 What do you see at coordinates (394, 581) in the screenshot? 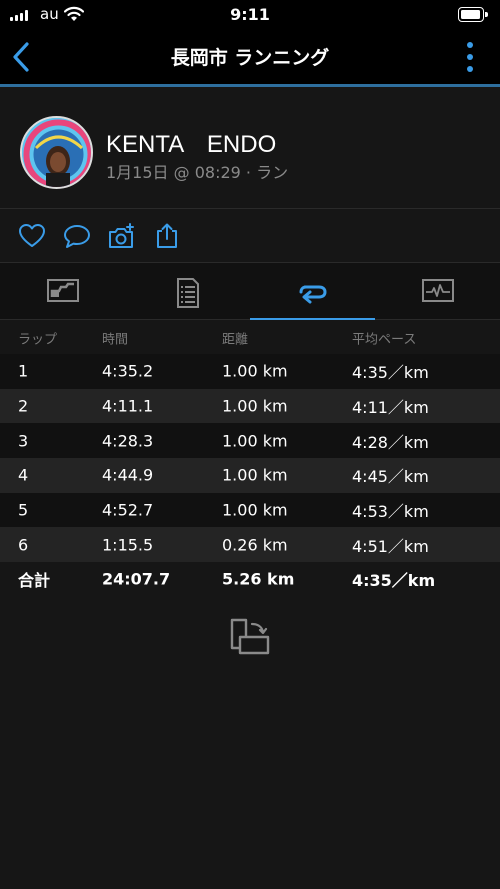
I see `total-pace: 4:35／km` at bounding box center [394, 581].